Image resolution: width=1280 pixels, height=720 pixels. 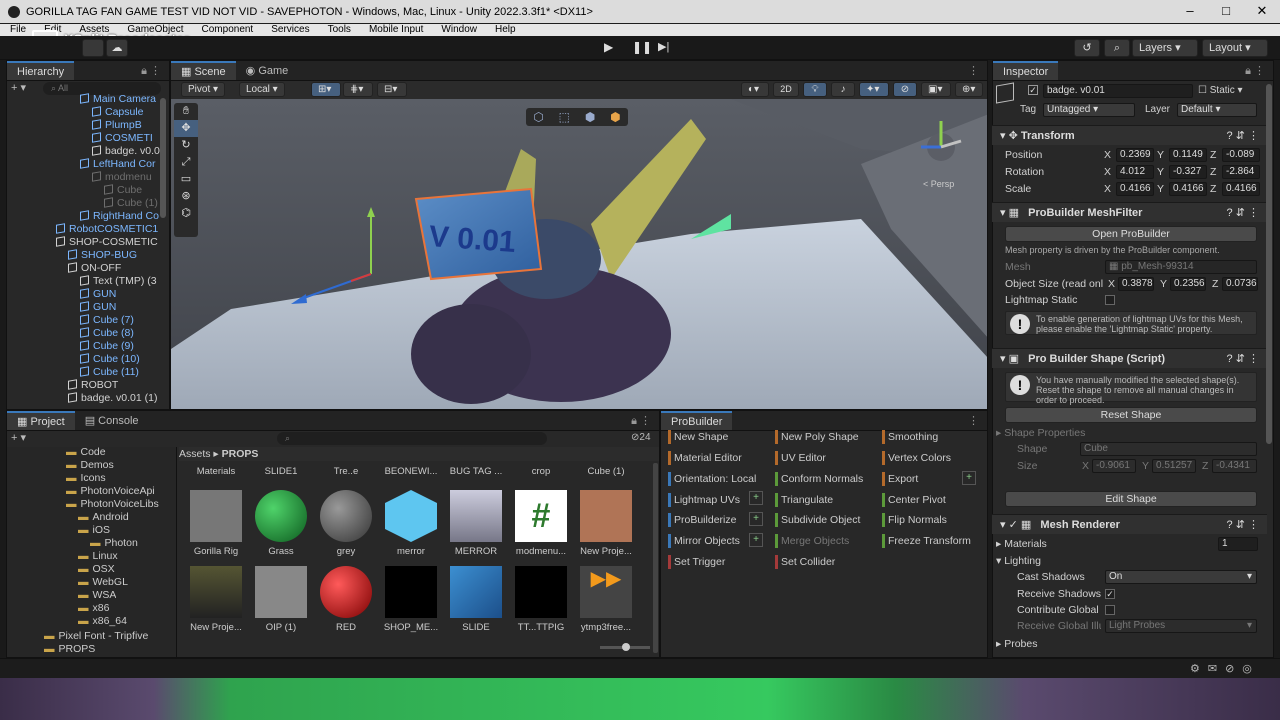 What do you see at coordinates (1021, 544) in the screenshot?
I see `materials-foldout: ▸ Materials` at bounding box center [1021, 544].